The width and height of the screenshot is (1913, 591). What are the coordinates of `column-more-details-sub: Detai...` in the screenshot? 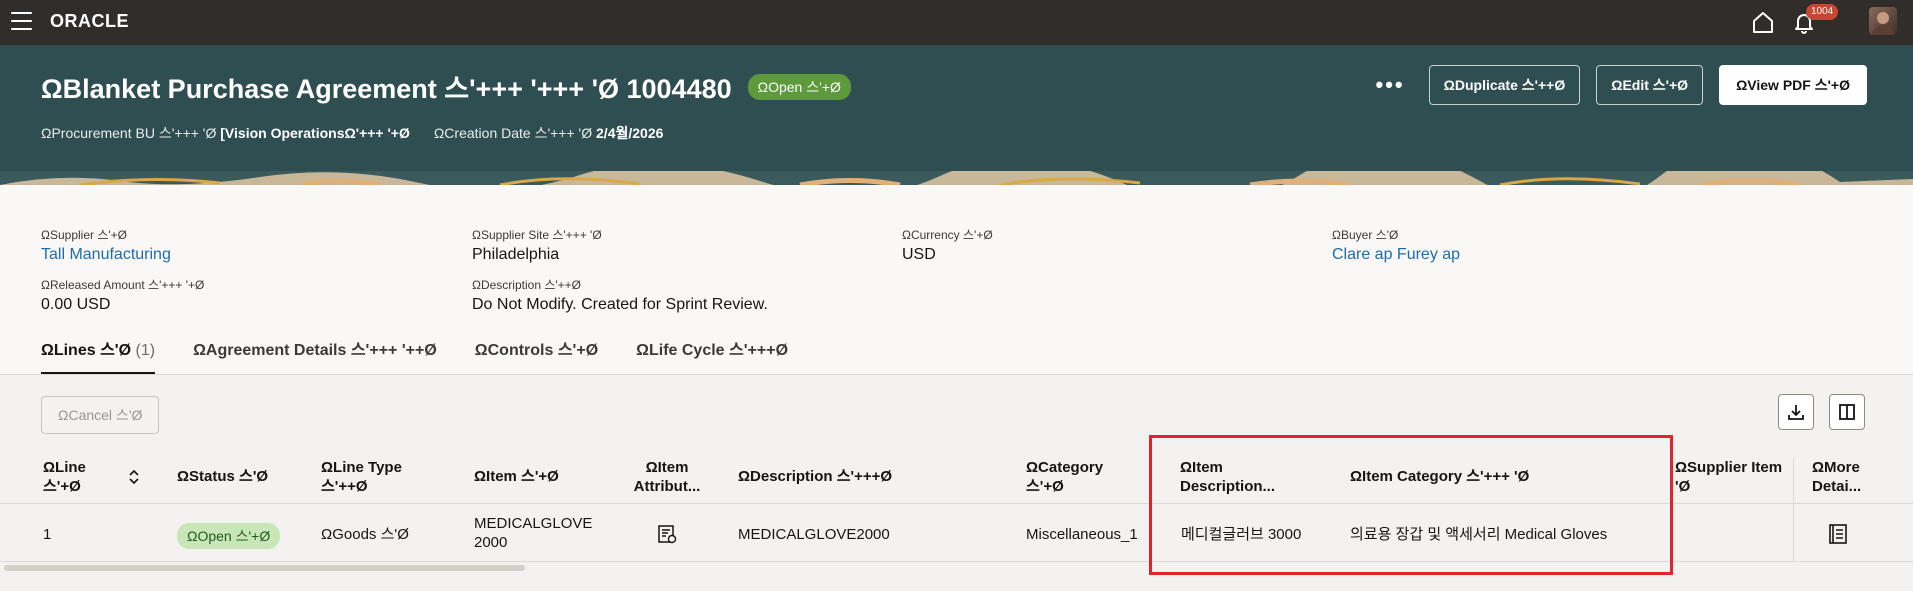 It's located at (1837, 486).